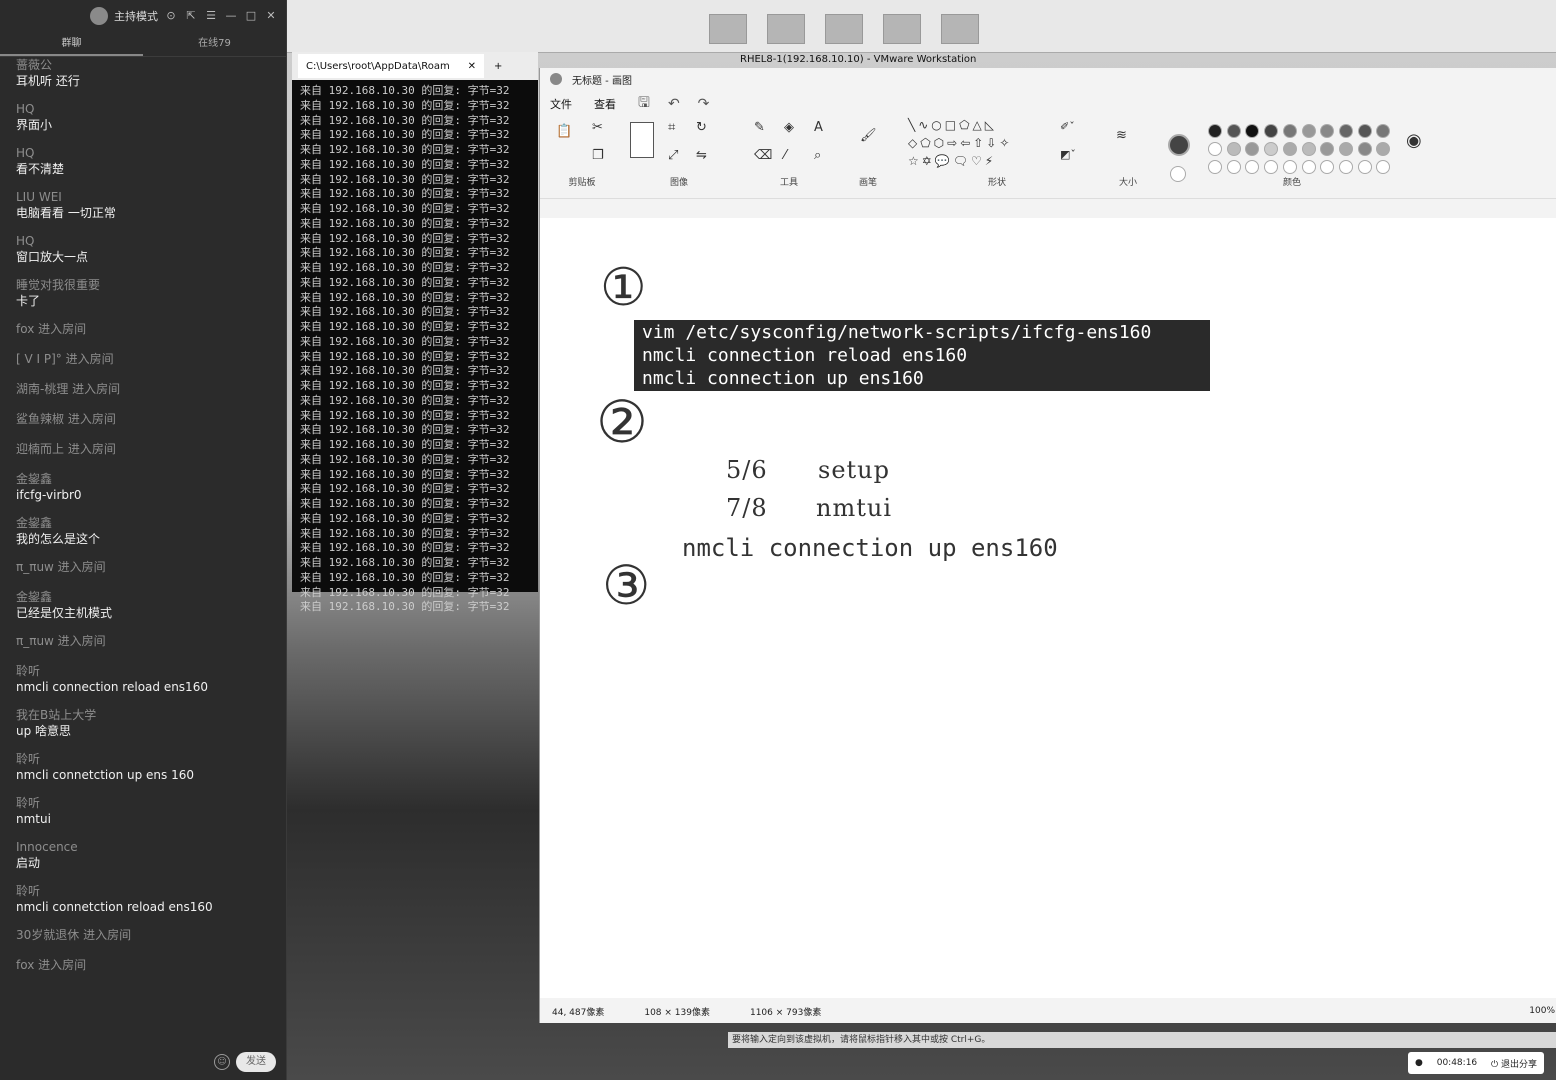 This screenshot has height=1080, width=1556. I want to click on selection-size: 108 × 139像素, so click(677, 1012).